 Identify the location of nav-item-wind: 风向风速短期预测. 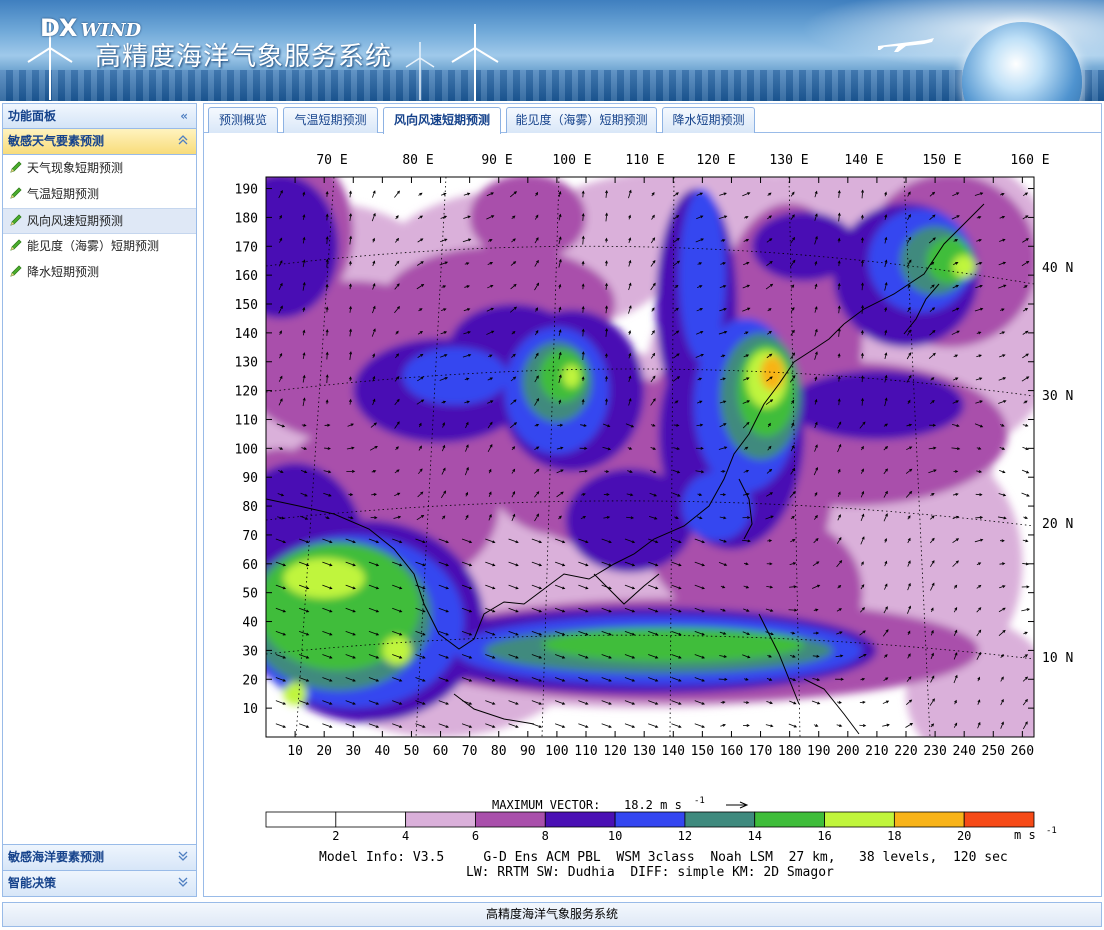
(99, 221).